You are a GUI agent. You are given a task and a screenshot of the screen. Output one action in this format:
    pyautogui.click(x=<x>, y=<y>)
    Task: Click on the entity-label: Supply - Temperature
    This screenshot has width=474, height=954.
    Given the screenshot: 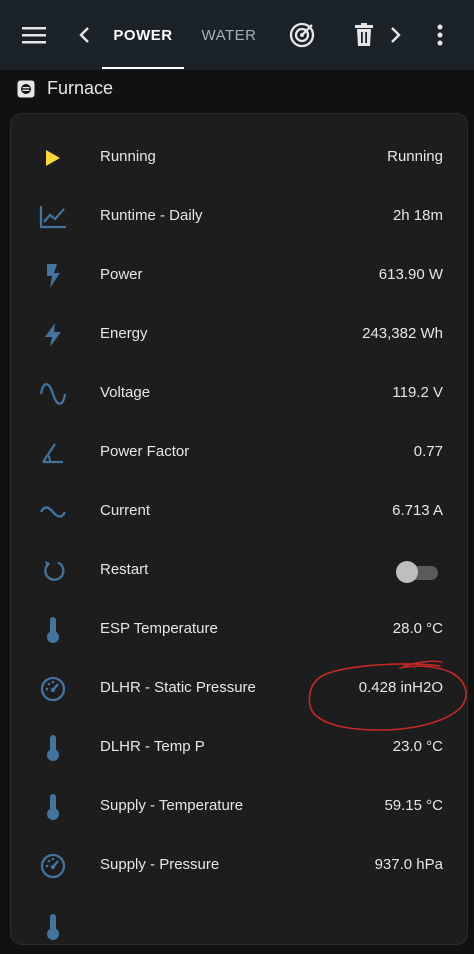 What is the action you would take?
    pyautogui.click(x=172, y=805)
    